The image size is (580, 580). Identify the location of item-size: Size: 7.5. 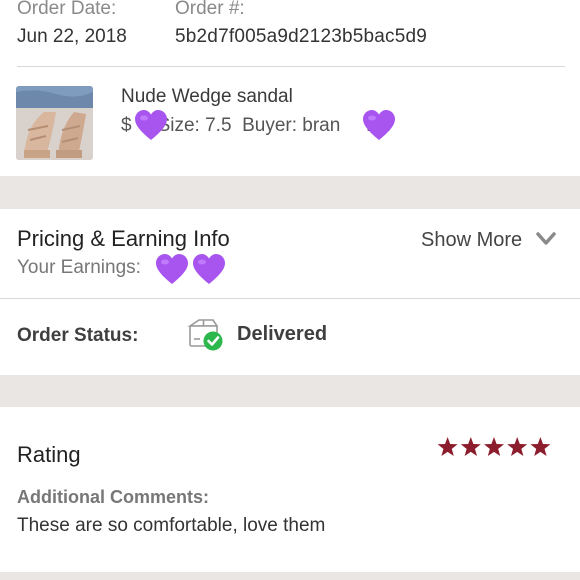
(194, 125).